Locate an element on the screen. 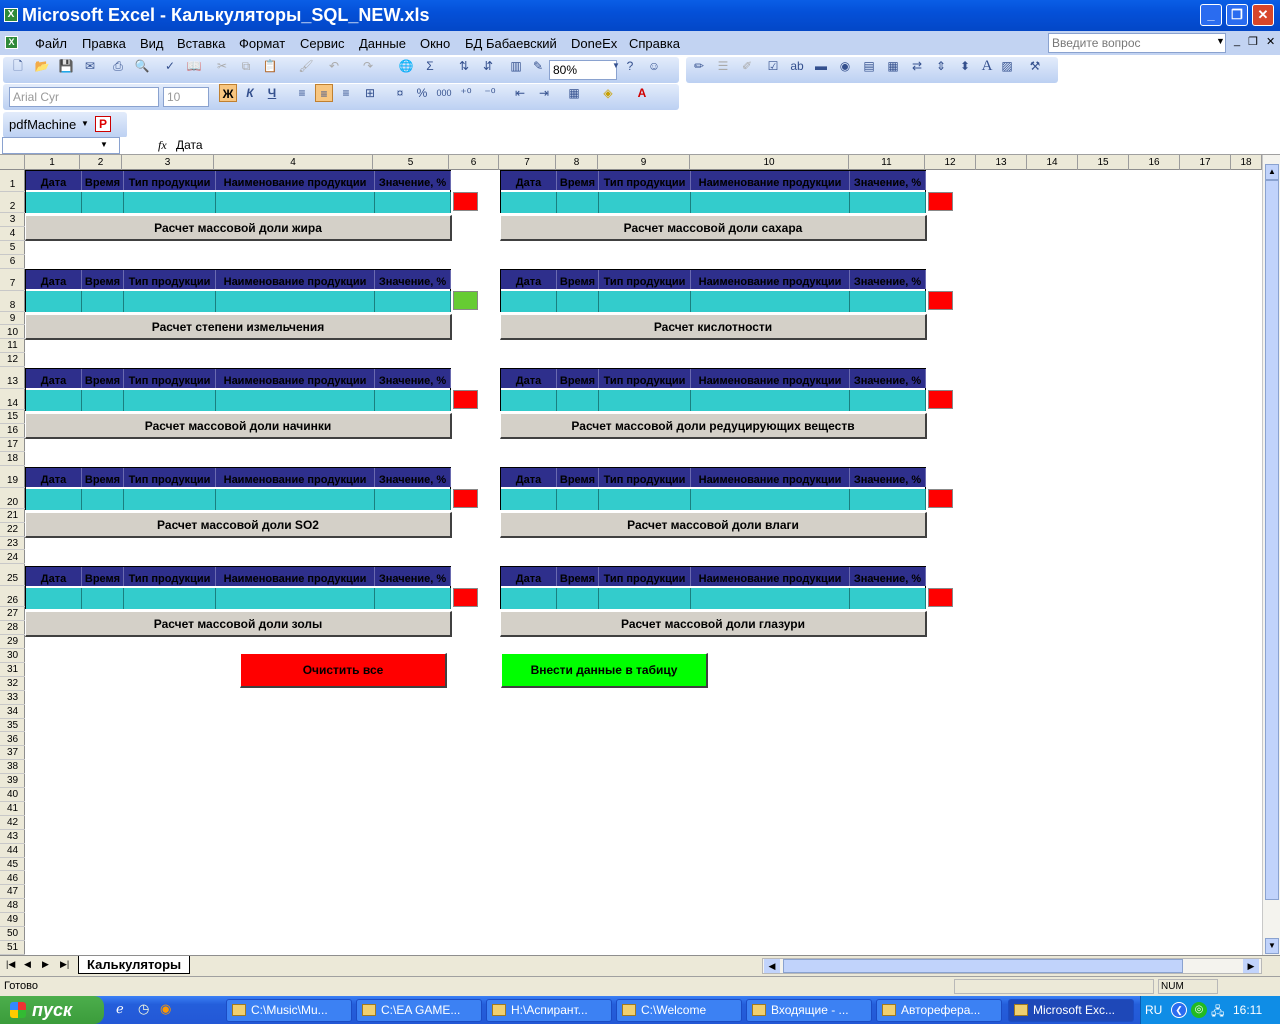  column-header: 3 is located at coordinates (168, 162).